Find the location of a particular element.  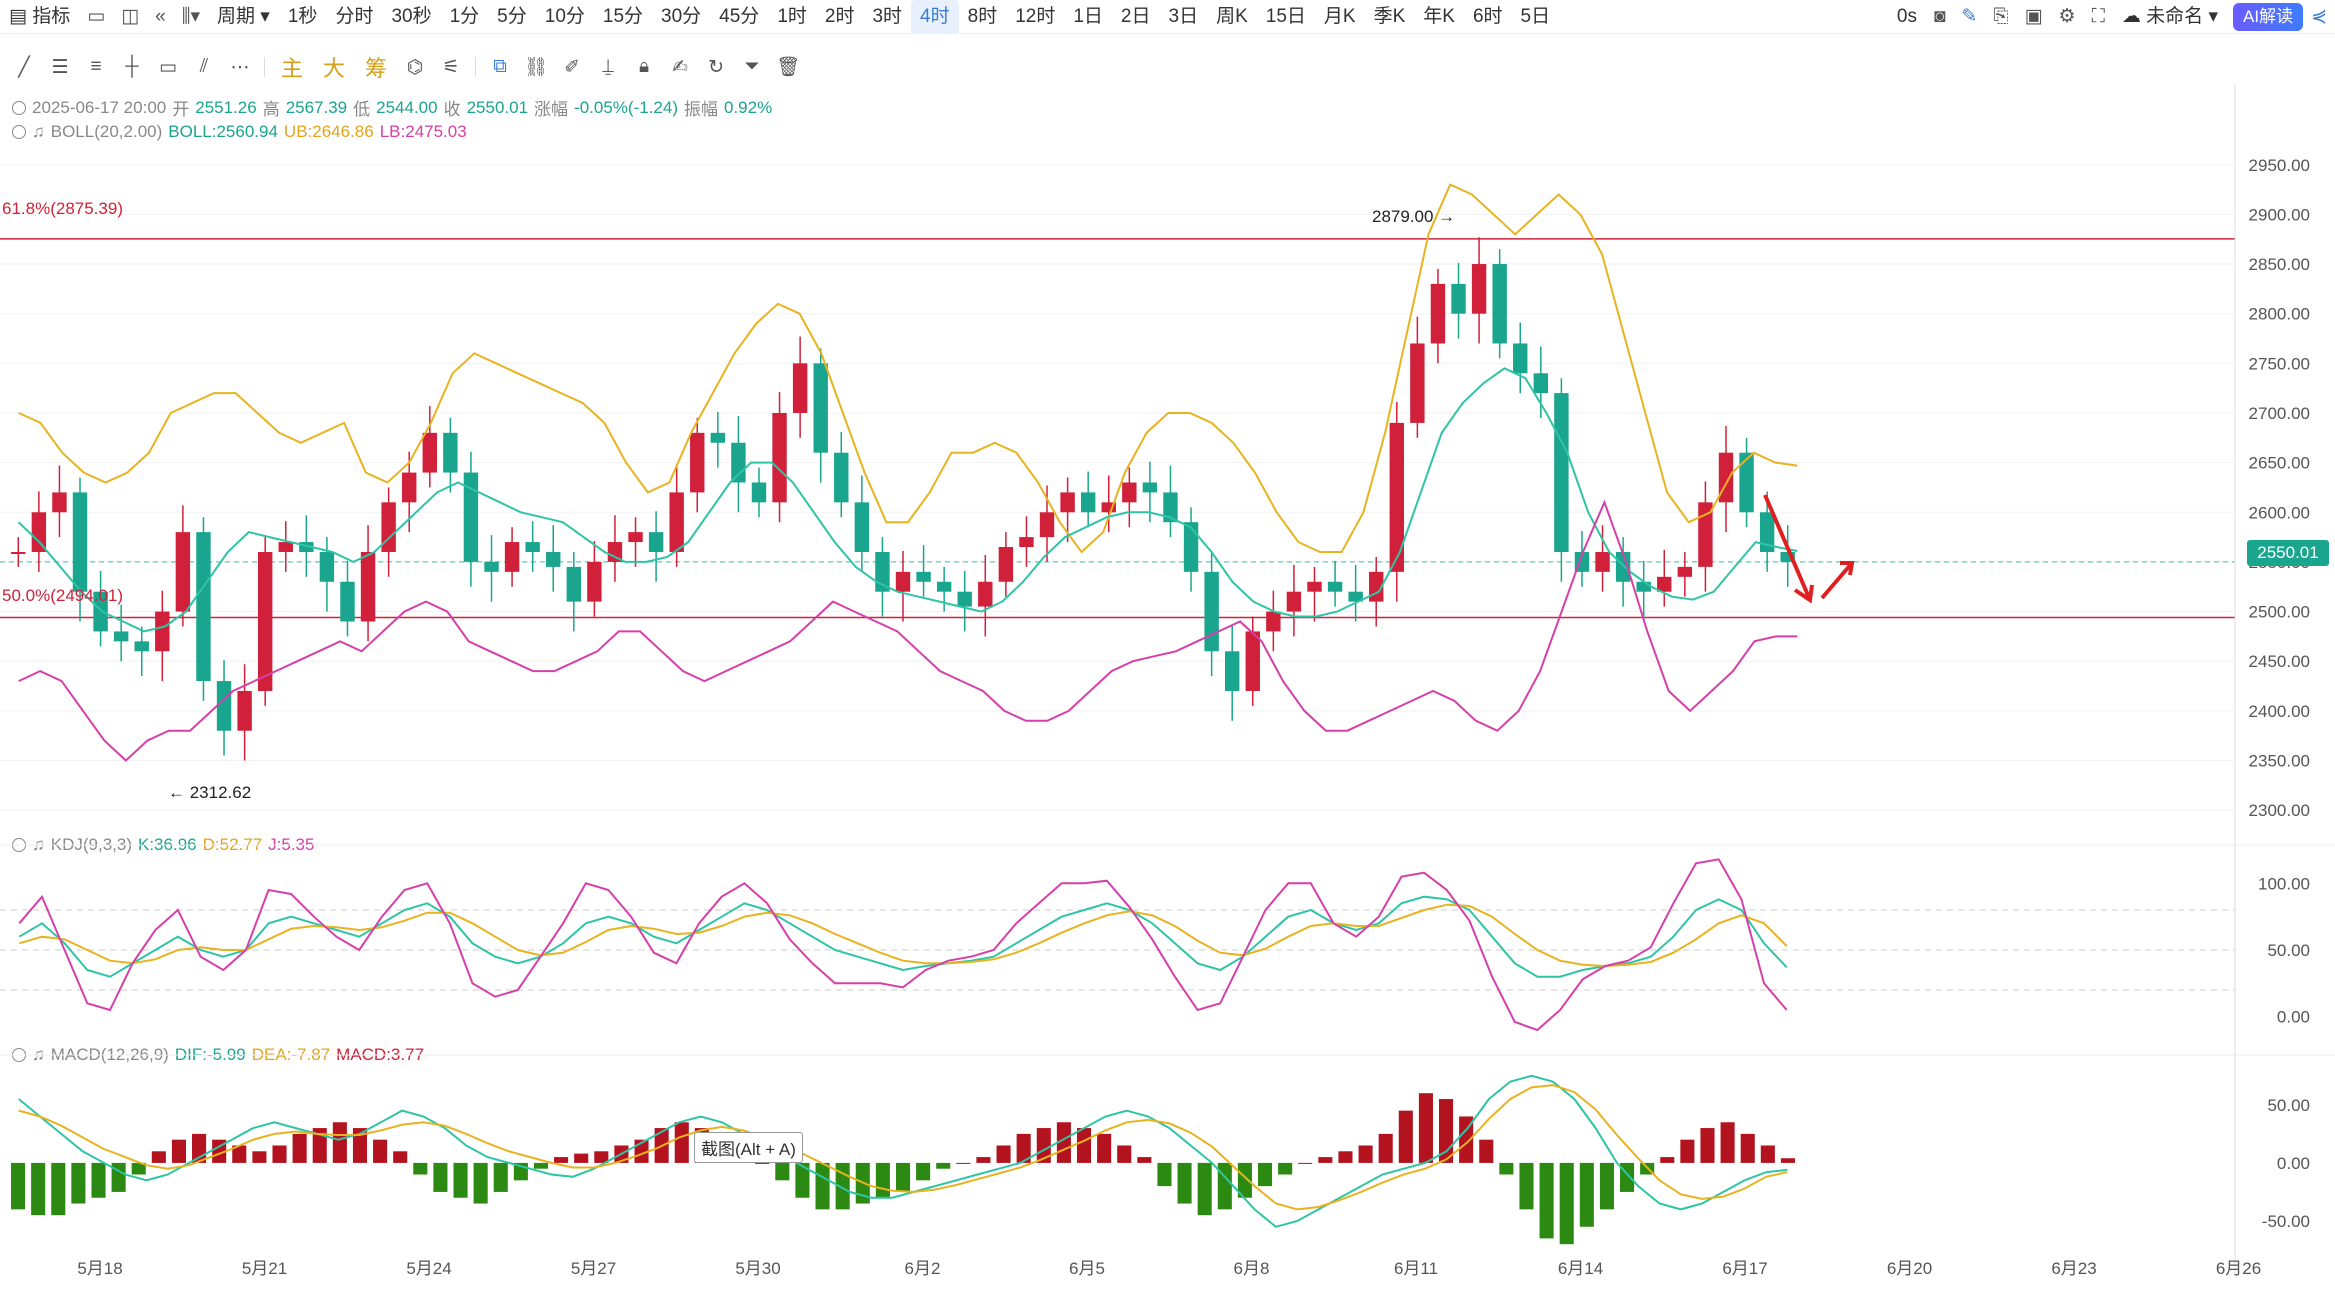

high-marker: 2879.00 → is located at coordinates (1413, 216).